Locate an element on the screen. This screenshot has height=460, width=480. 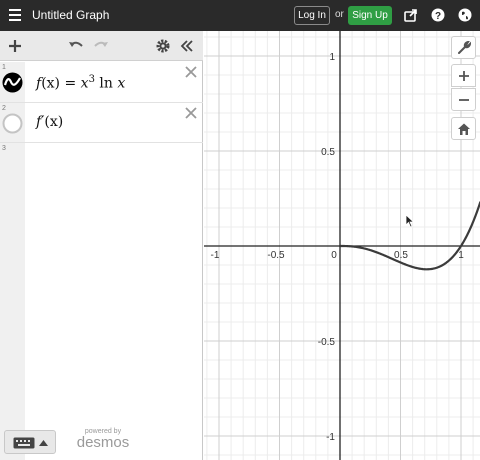
share-icon is located at coordinates (411, 15).